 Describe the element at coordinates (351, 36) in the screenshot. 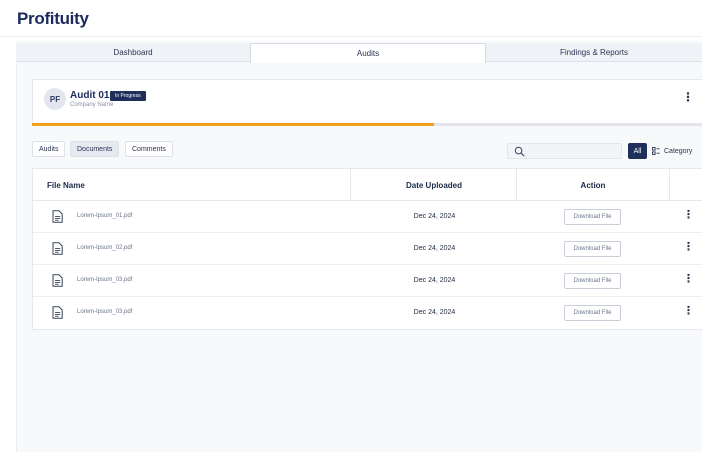

I see `header-divider` at that location.